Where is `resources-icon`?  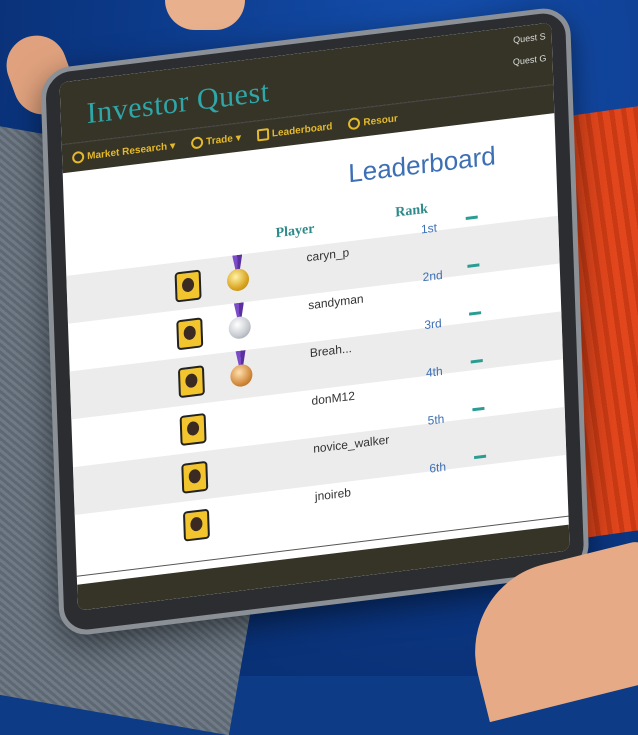
resources-icon is located at coordinates (354, 123).